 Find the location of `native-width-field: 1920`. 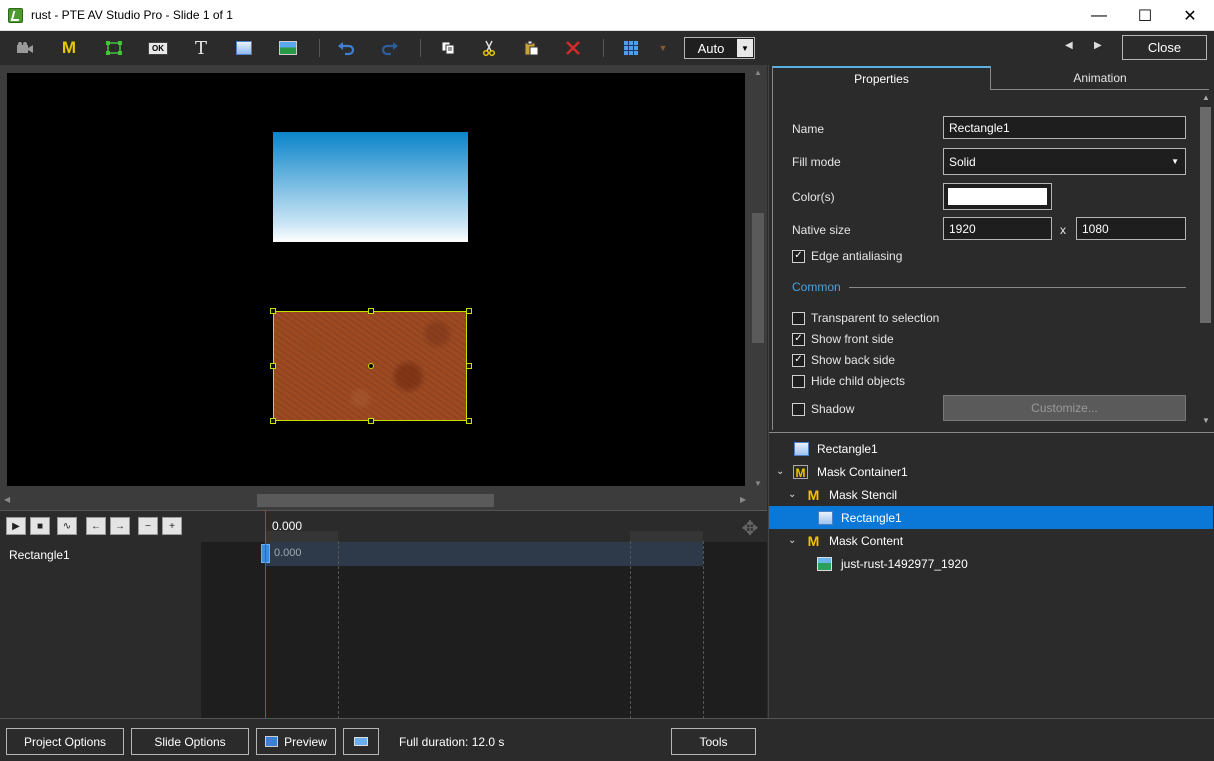

native-width-field: 1920 is located at coordinates (997, 228).